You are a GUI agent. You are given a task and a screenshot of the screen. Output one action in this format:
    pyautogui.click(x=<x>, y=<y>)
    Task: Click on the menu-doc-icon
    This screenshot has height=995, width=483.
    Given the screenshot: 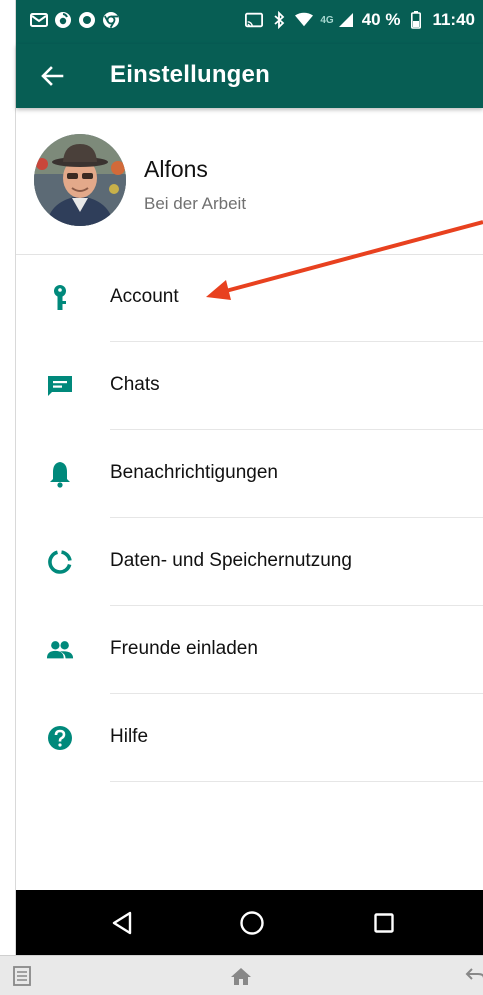 What is the action you would take?
    pyautogui.click(x=22, y=976)
    